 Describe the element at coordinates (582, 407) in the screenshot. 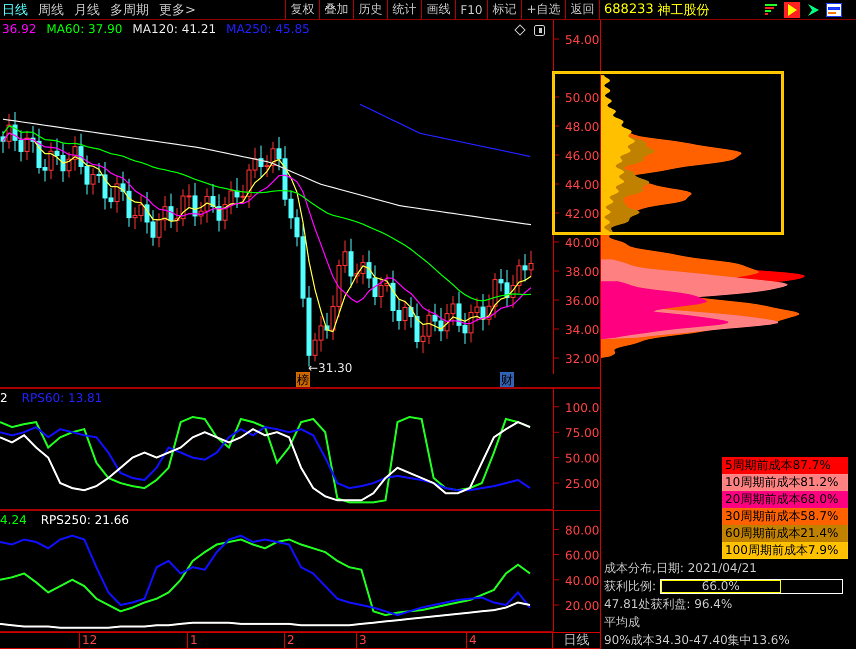

I see `rps-axis-label: 100.0` at that location.